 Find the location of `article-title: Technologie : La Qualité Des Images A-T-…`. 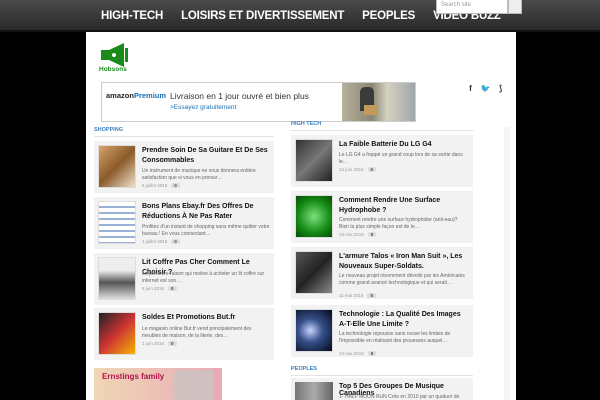

article-title: Technologie : La Qualité Des Images A-T-… is located at coordinates (403, 319).